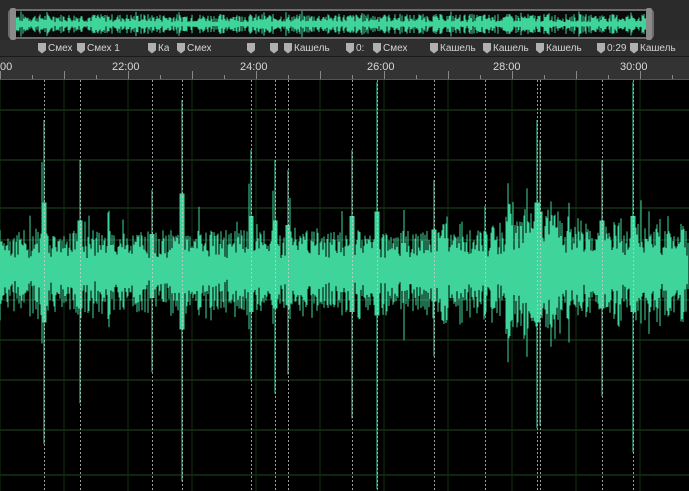  Describe the element at coordinates (613, 48) in the screenshot. I see `marker: 0:29` at that location.